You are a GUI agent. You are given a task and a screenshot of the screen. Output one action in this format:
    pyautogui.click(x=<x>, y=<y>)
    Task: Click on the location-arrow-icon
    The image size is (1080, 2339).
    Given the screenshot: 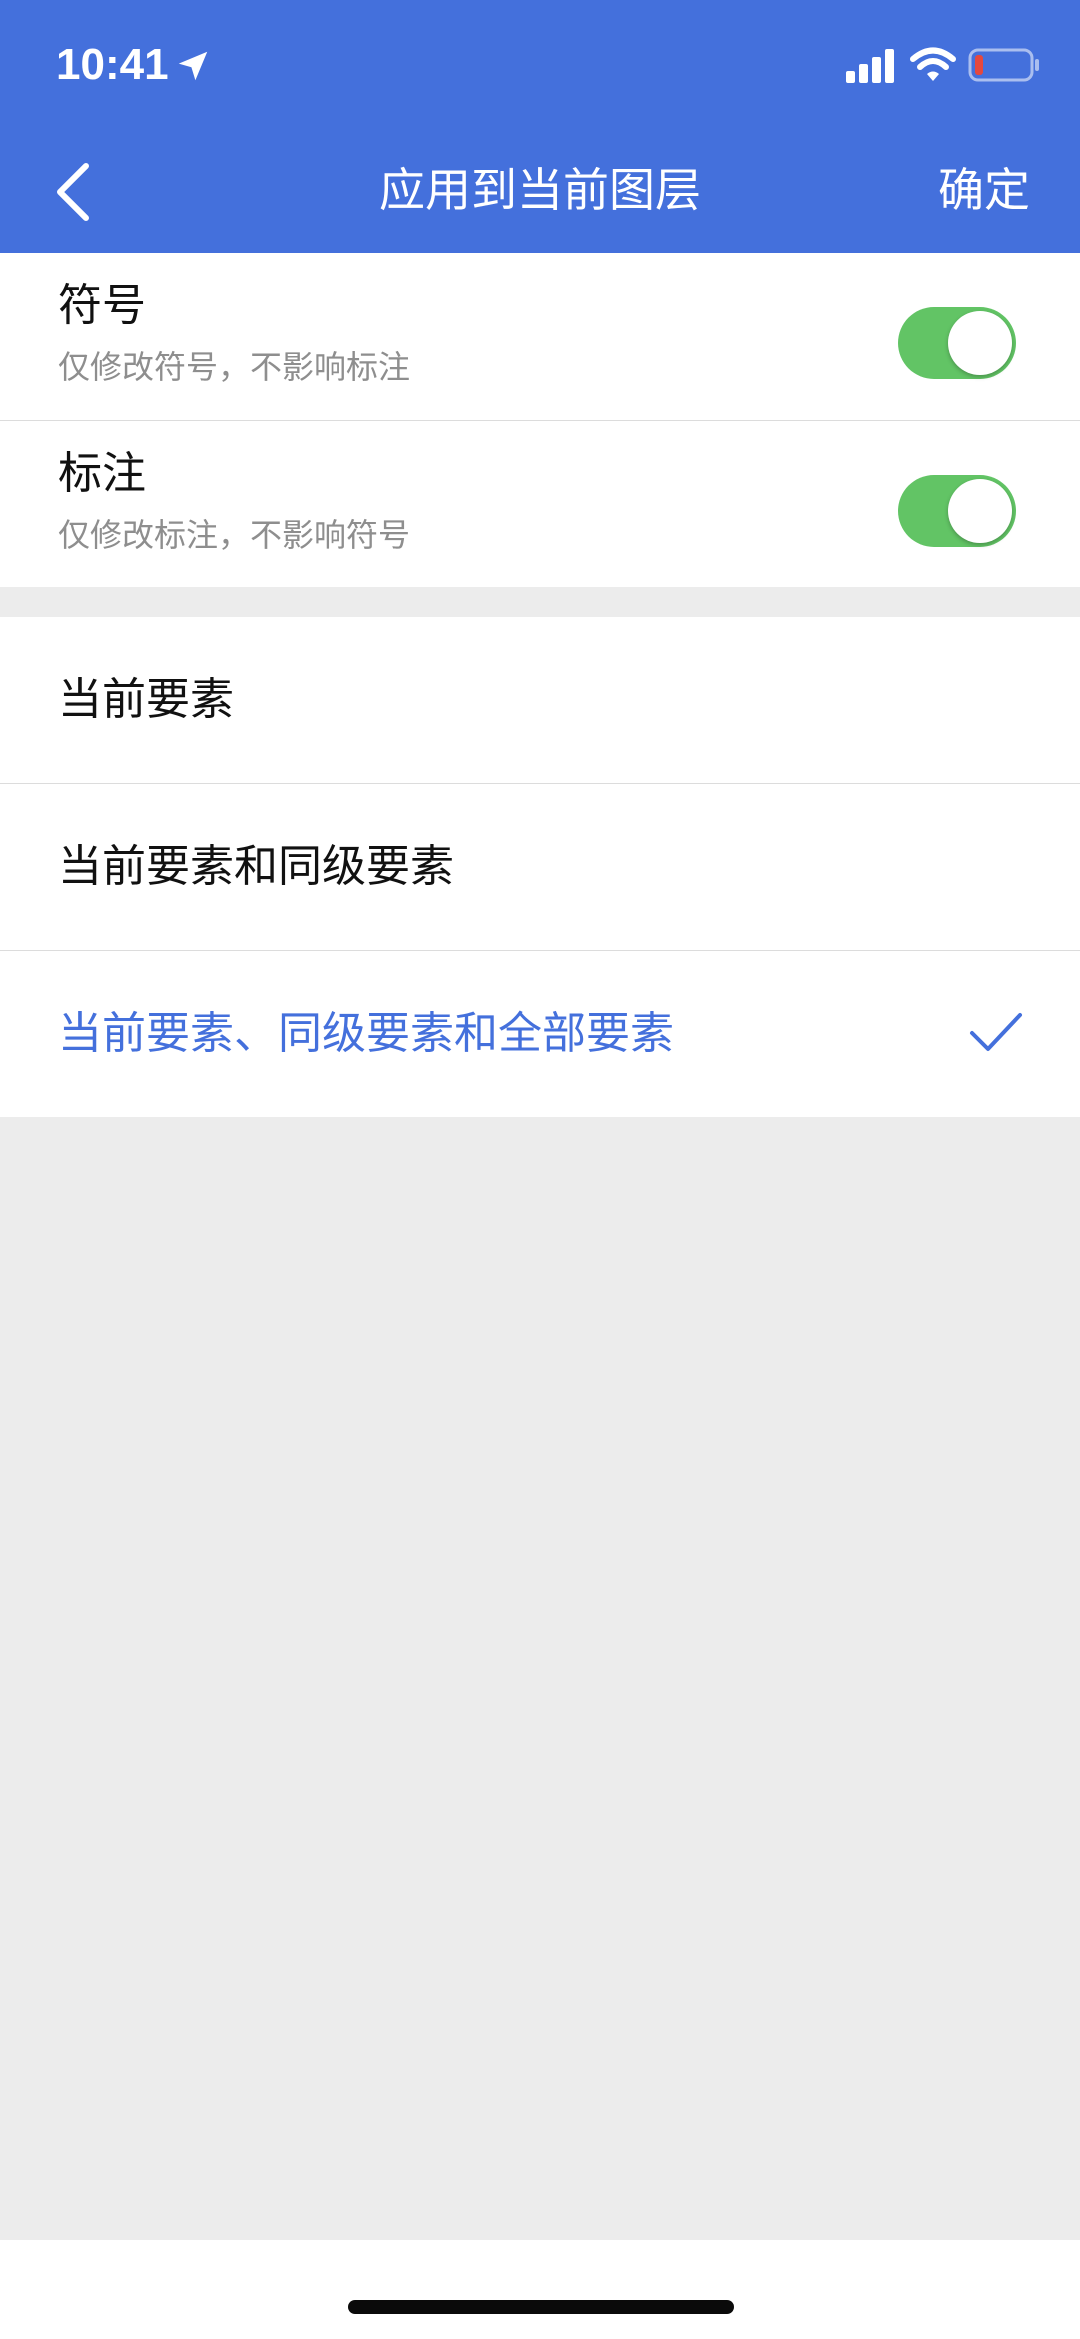 What is the action you would take?
    pyautogui.click(x=193, y=66)
    